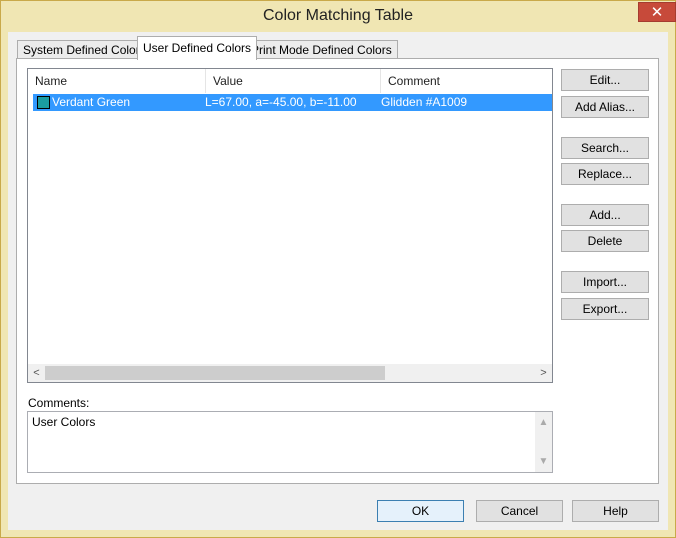 The image size is (676, 538). I want to click on comments-text: User Colors, so click(64, 422).